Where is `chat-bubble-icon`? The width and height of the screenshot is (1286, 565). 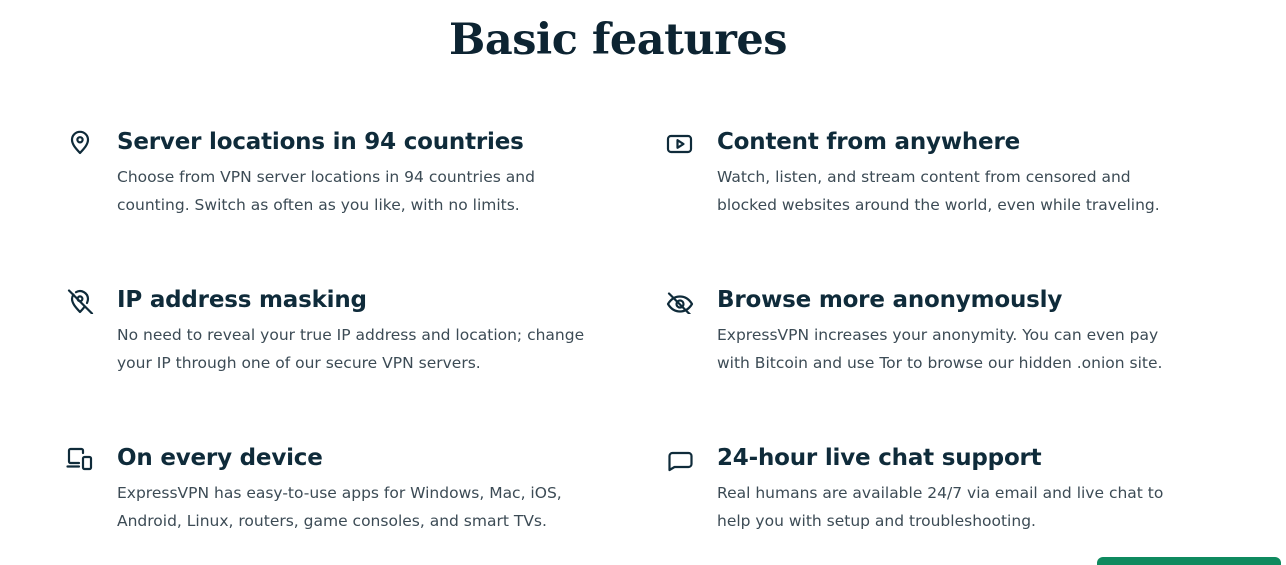 chat-bubble-icon is located at coordinates (680, 458).